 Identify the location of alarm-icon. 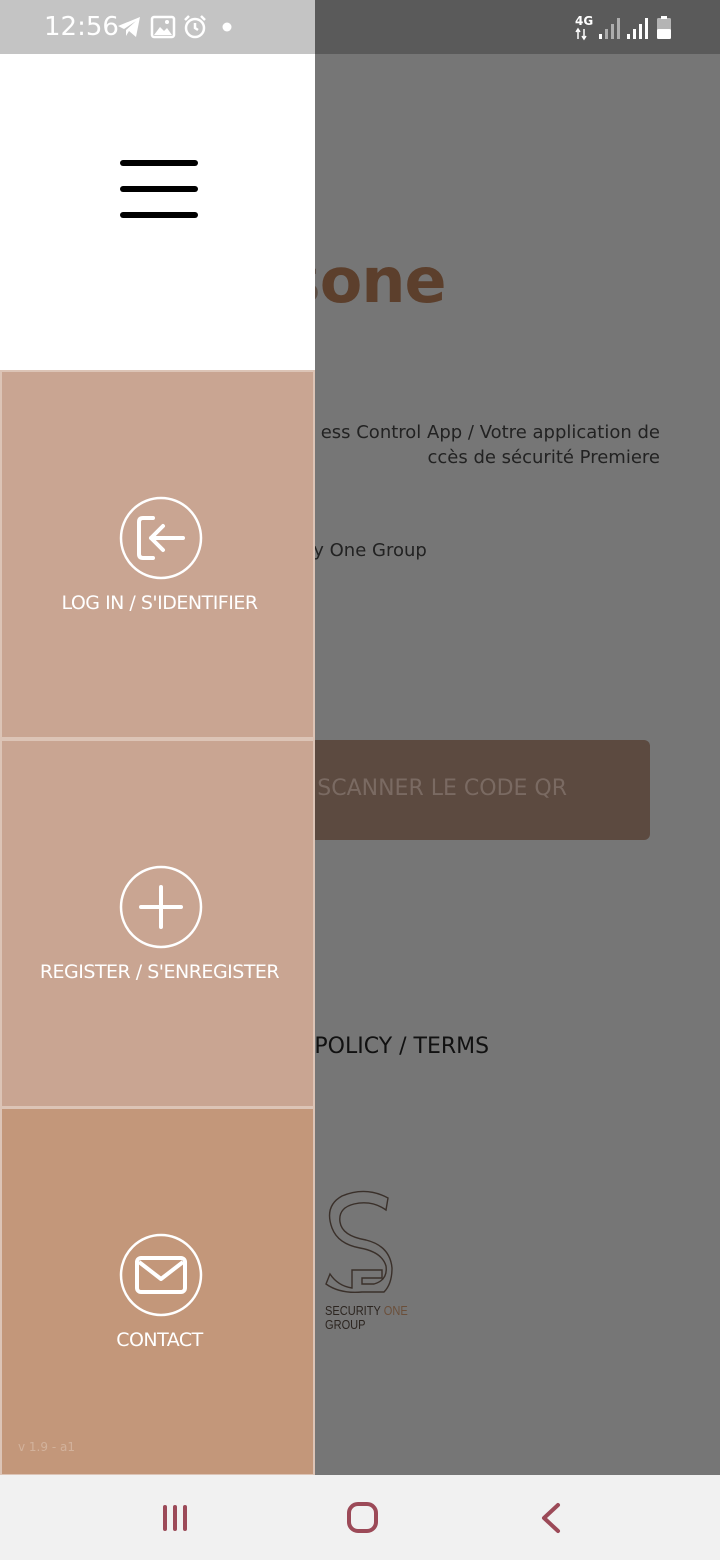
(195, 27).